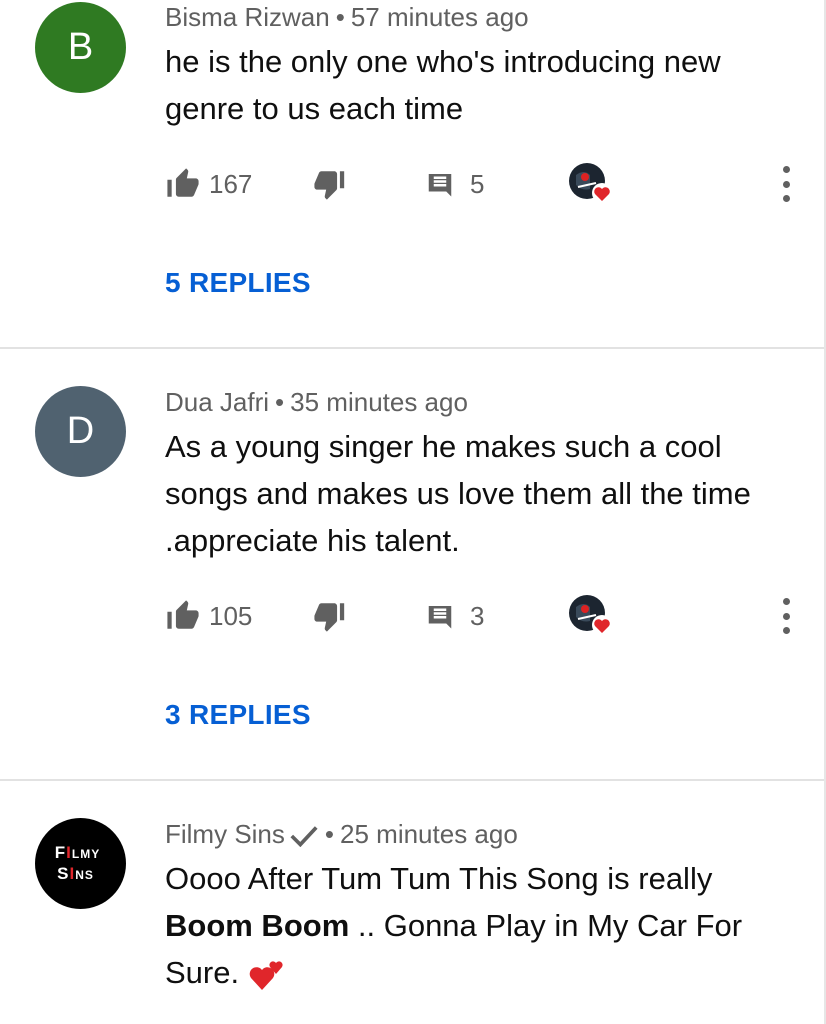 The image size is (826, 1024). Describe the element at coordinates (454, 616) in the screenshot. I see `reply-button: 3` at that location.